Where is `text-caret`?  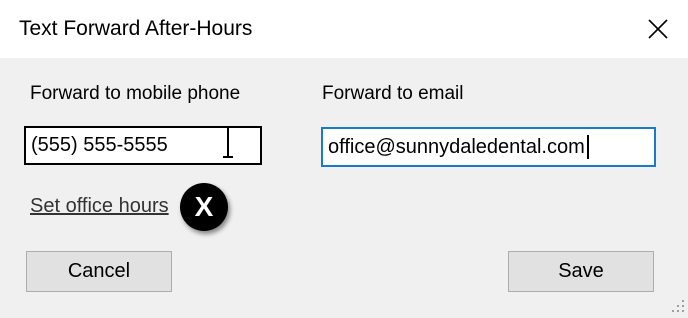
text-caret is located at coordinates (587, 147).